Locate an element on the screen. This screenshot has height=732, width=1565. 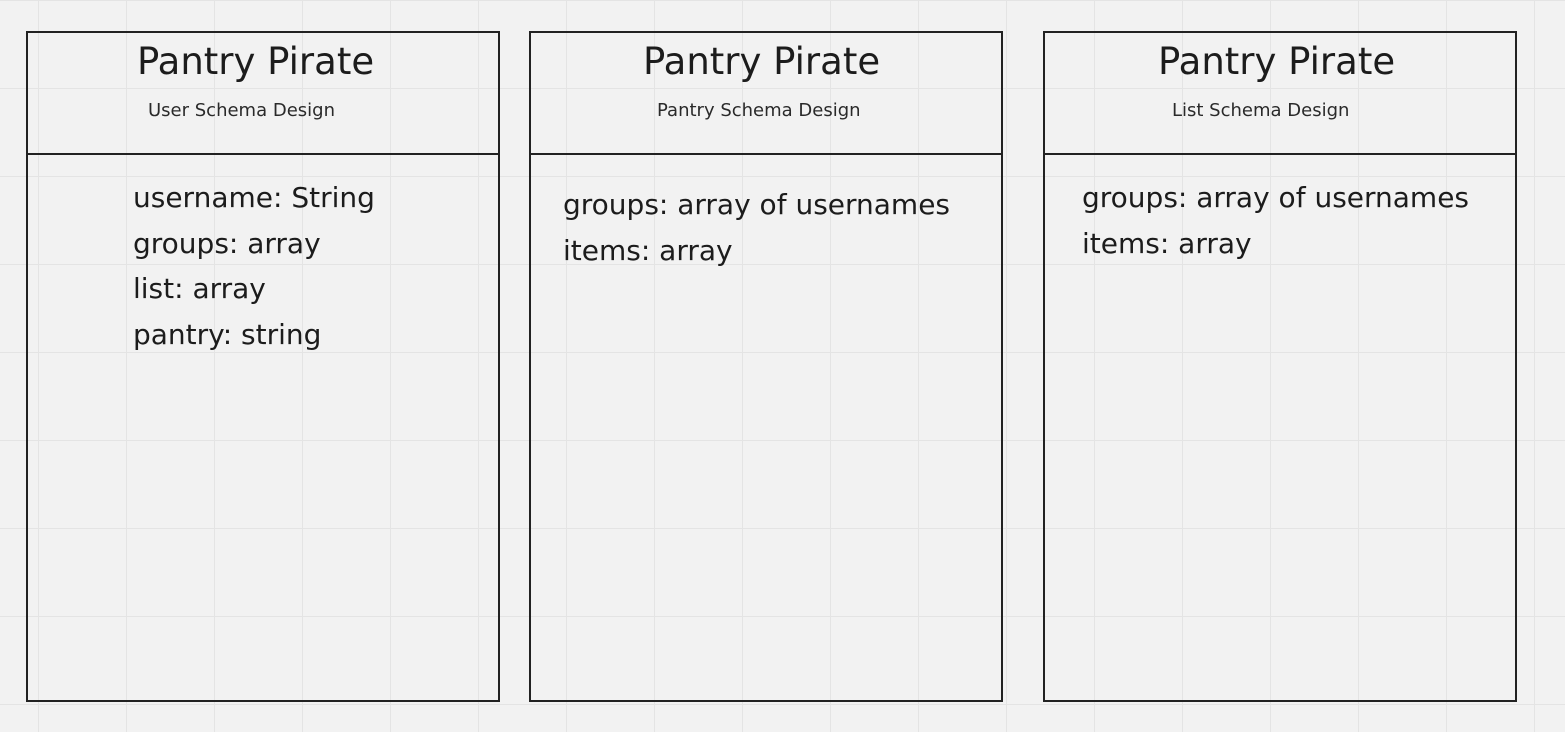
field-list: list: array is located at coordinates (199, 288).